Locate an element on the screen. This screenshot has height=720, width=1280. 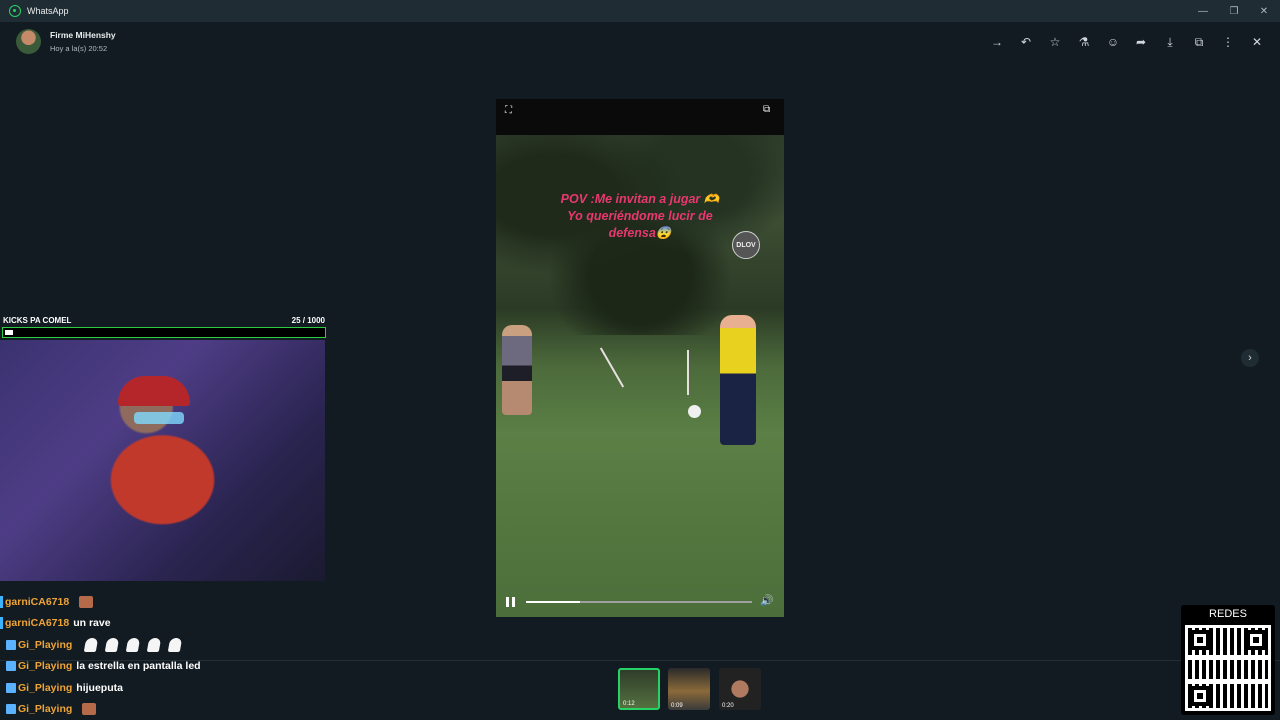
media-thumbnail: 0:09 is located at coordinates (689, 689).